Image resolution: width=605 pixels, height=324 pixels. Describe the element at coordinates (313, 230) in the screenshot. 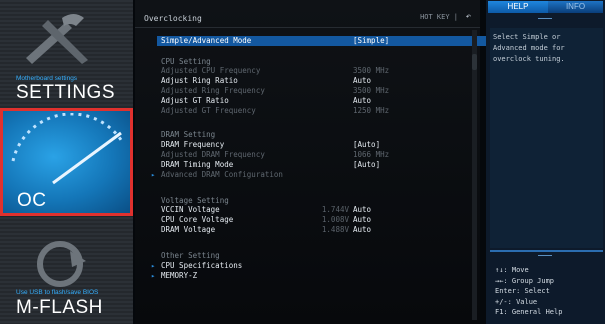

I see `setting-row: DRAM Voltage 1.488V Auto` at that location.